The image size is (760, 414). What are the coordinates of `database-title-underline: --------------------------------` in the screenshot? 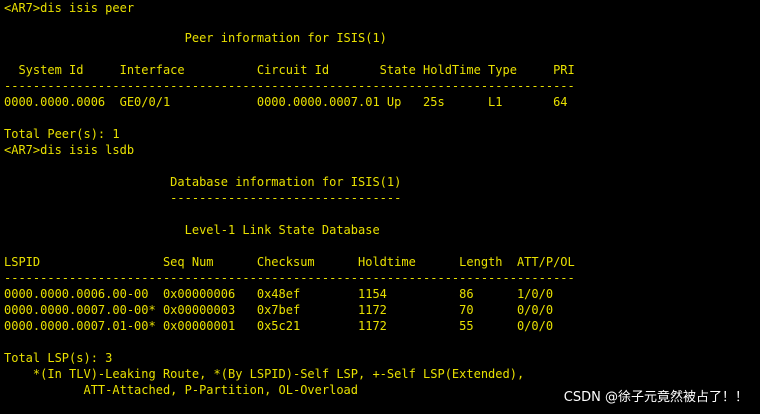 It's located at (203, 198).